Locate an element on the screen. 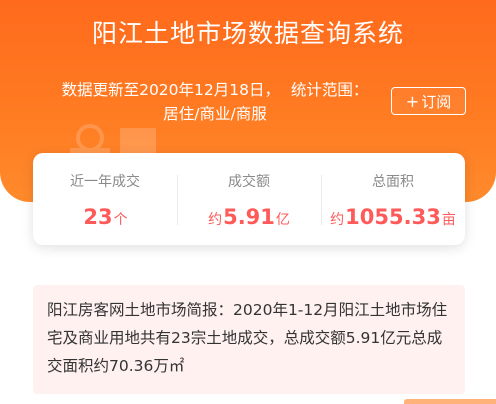 Image resolution: width=496 pixels, height=404 pixels. update-date: 2020年12月18日， is located at coordinates (209, 90).